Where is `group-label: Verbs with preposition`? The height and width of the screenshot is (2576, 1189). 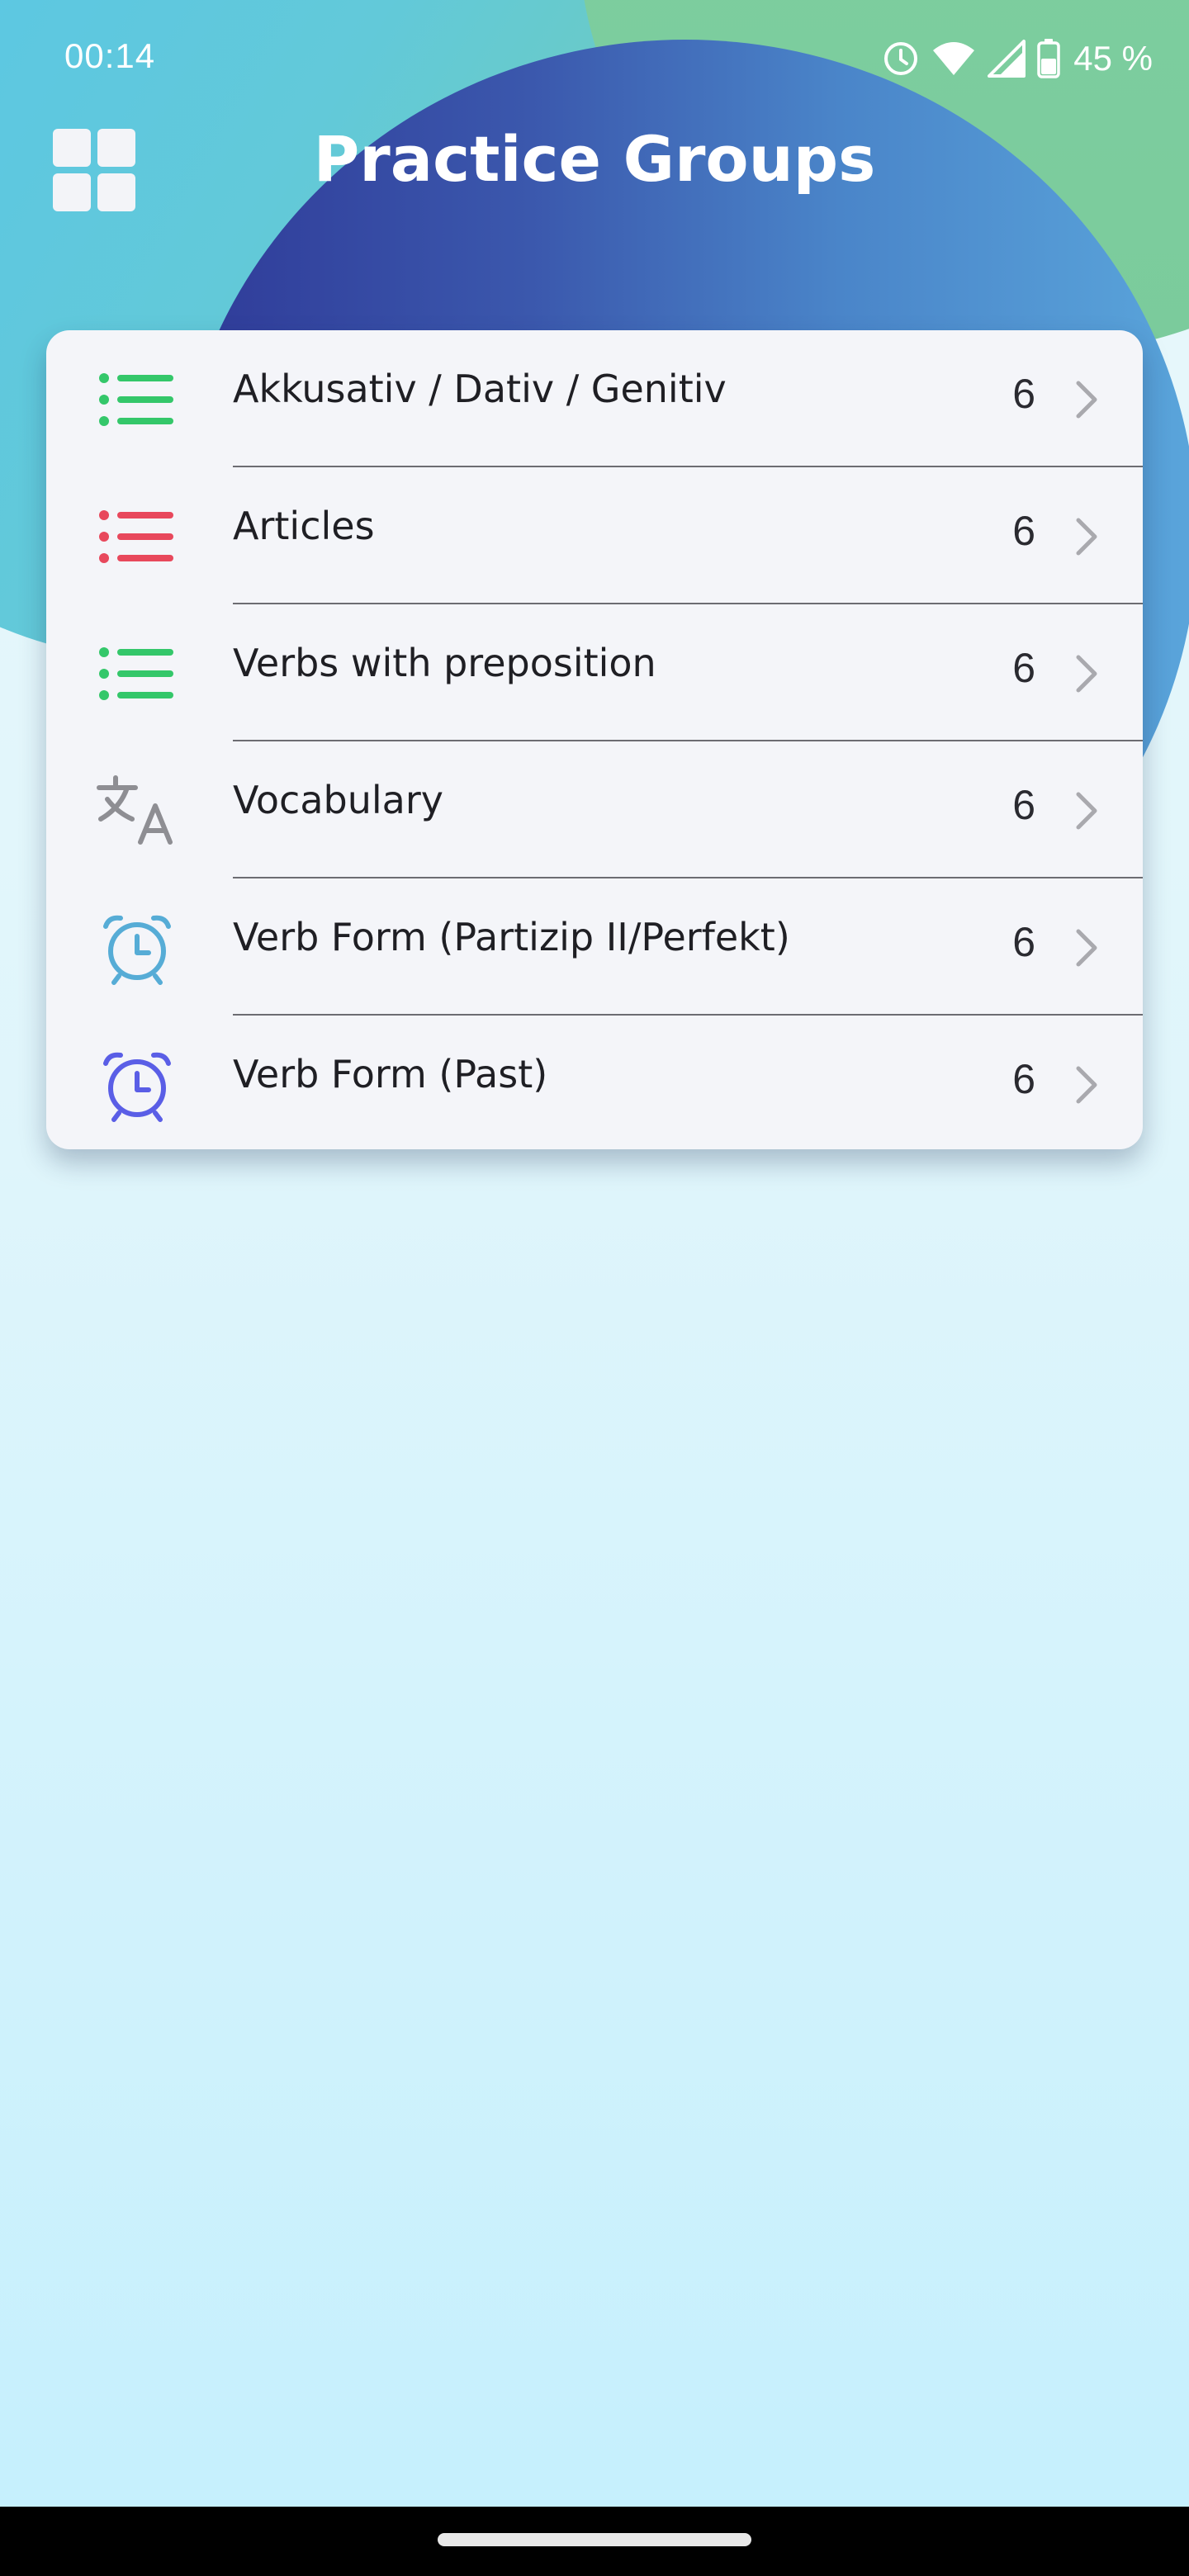
group-label: Verbs with preposition is located at coordinates (444, 663).